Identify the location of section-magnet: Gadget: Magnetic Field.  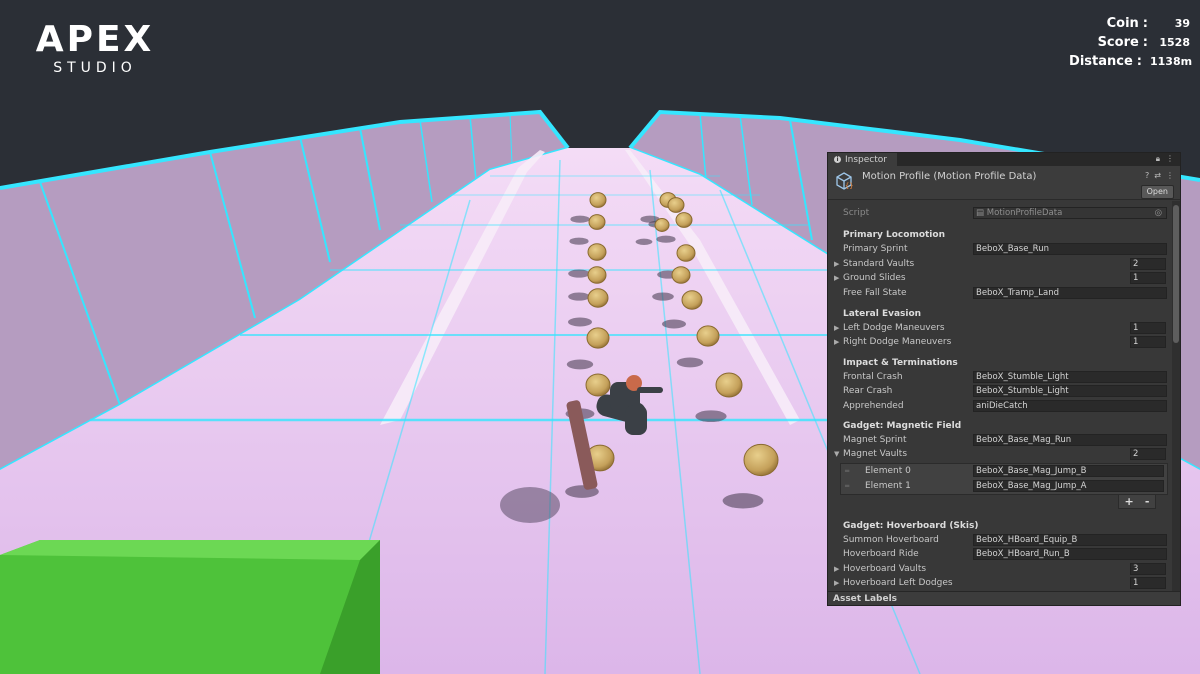
(1000, 426).